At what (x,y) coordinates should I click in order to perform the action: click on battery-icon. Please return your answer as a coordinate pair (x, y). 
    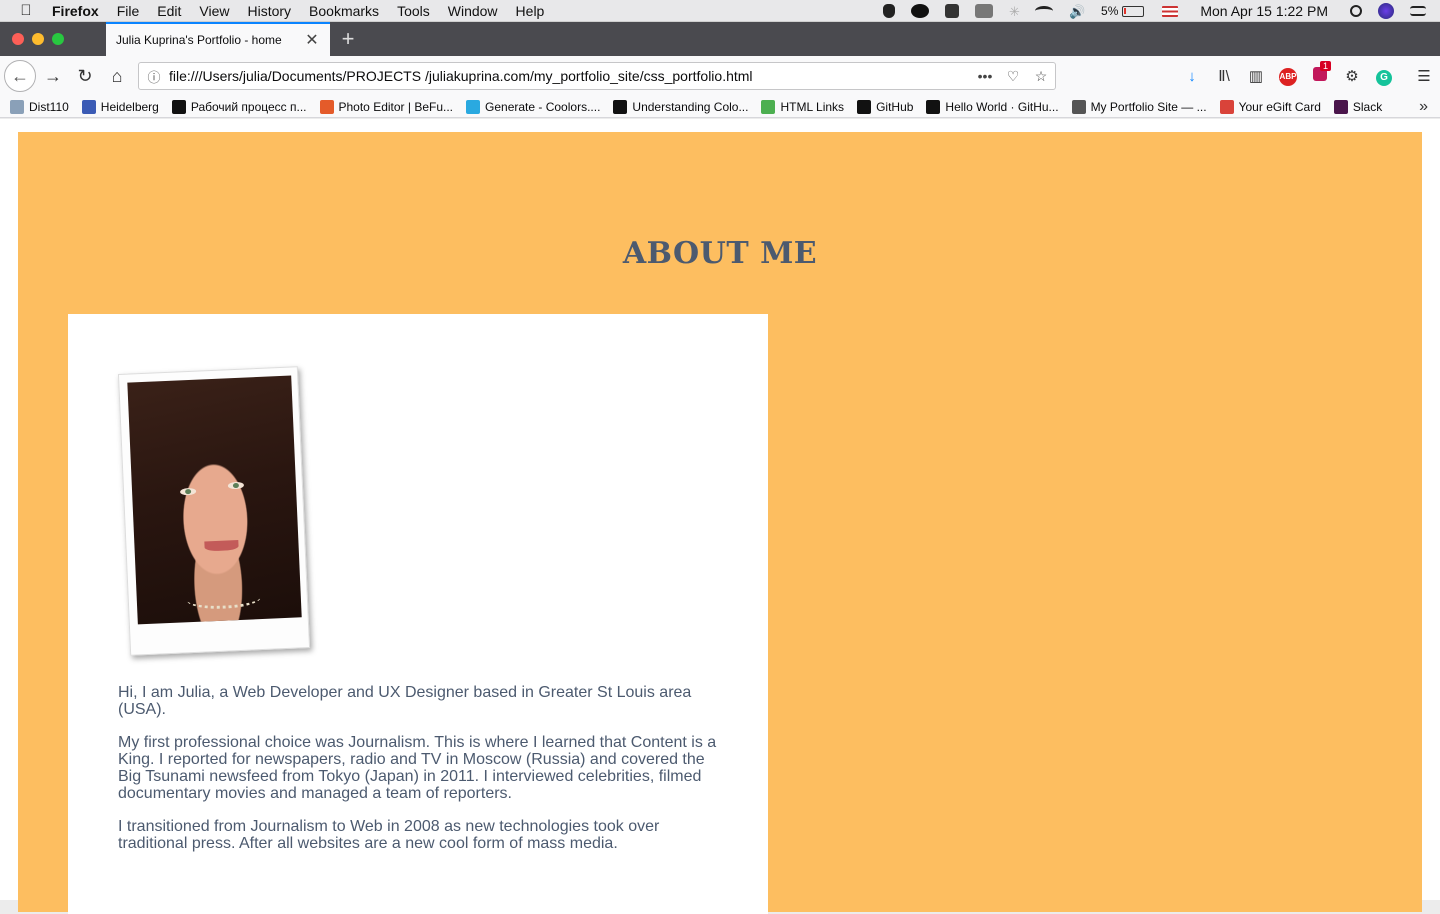
    Looking at the image, I should click on (1133, 11).